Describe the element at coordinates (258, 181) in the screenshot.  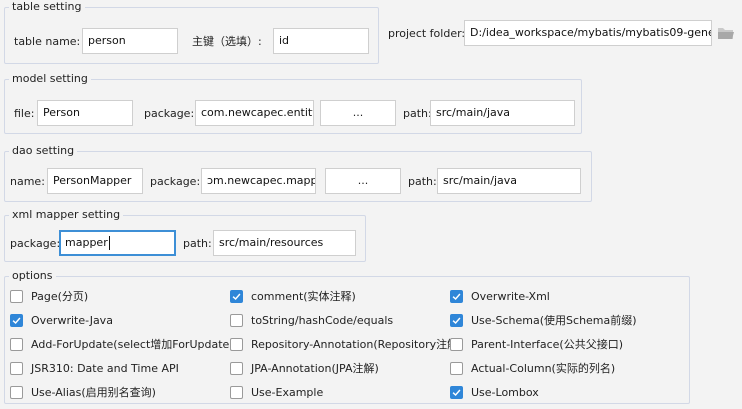
I see `dao-package-input: ɔm.newcapec.mapper` at that location.